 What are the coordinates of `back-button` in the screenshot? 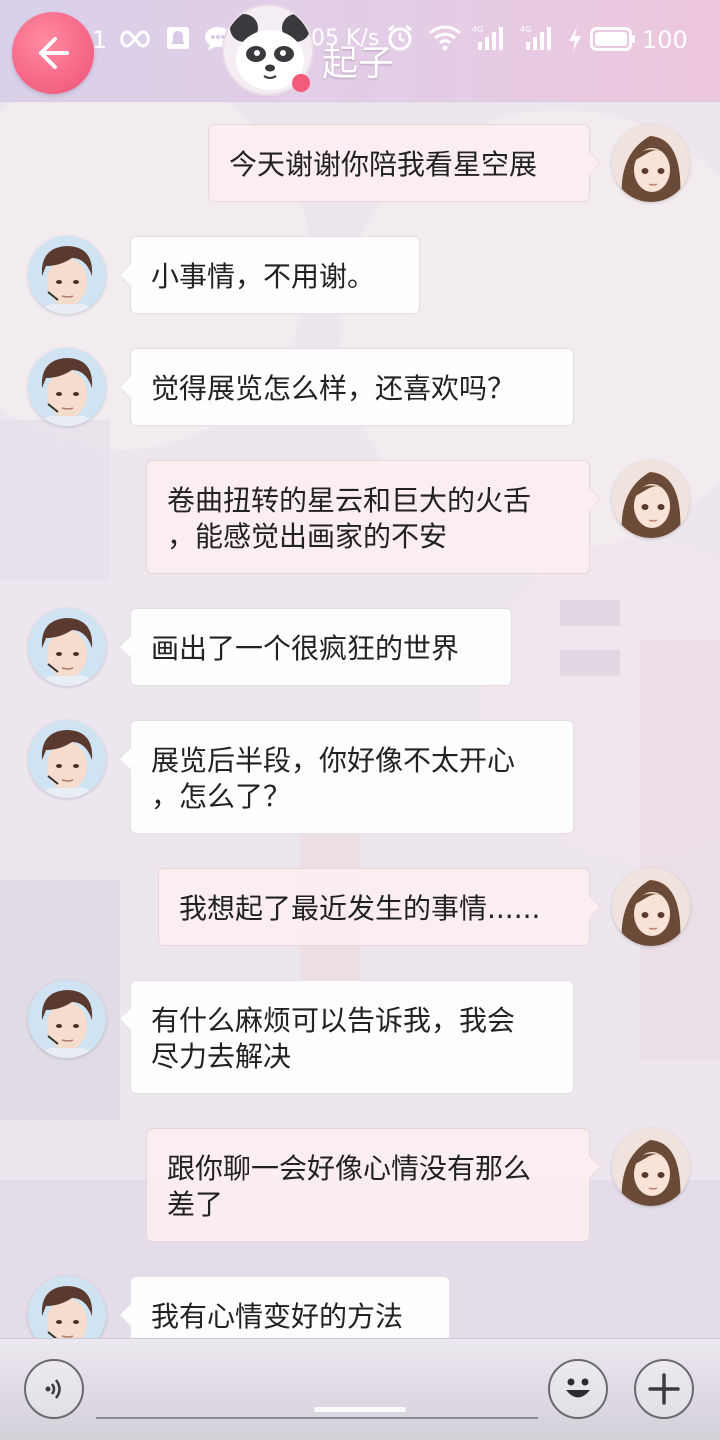 It's located at (53, 53).